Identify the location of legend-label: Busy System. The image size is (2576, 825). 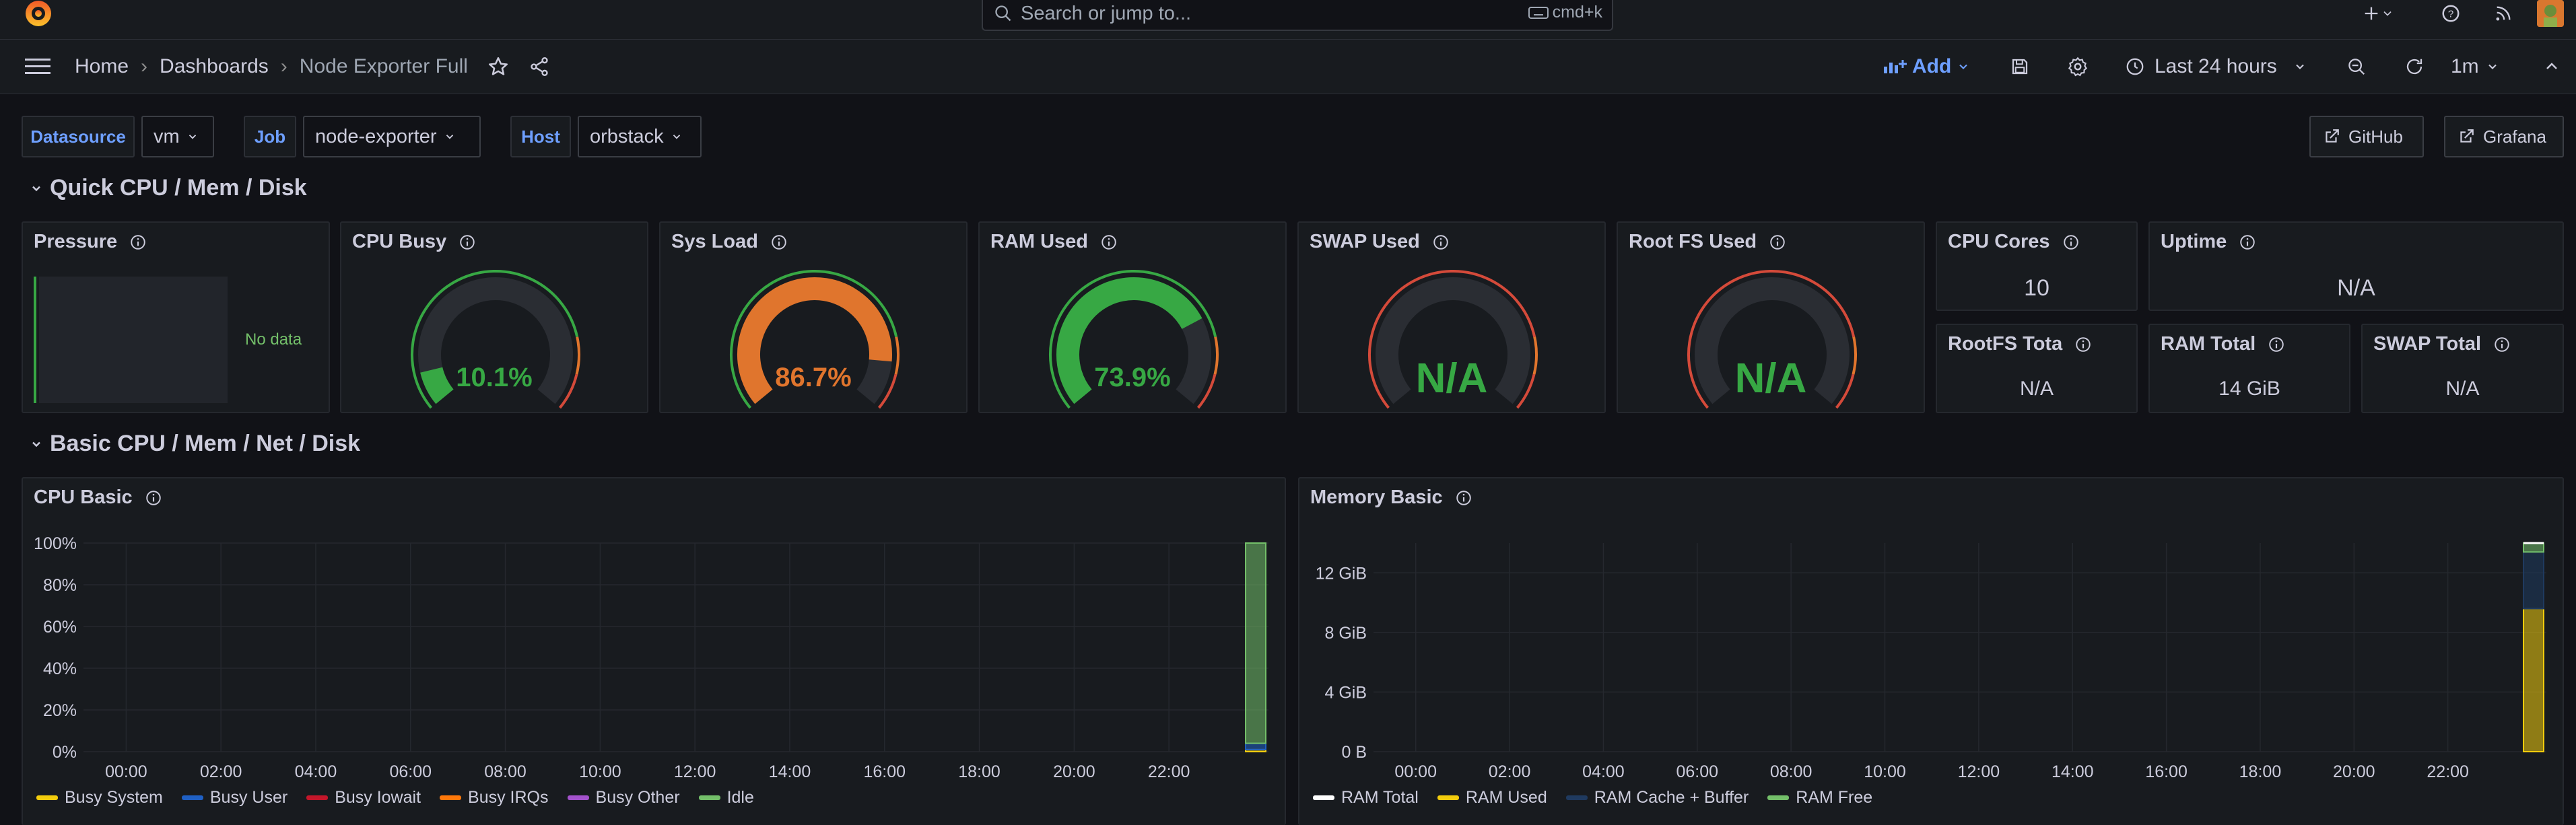
(114, 798).